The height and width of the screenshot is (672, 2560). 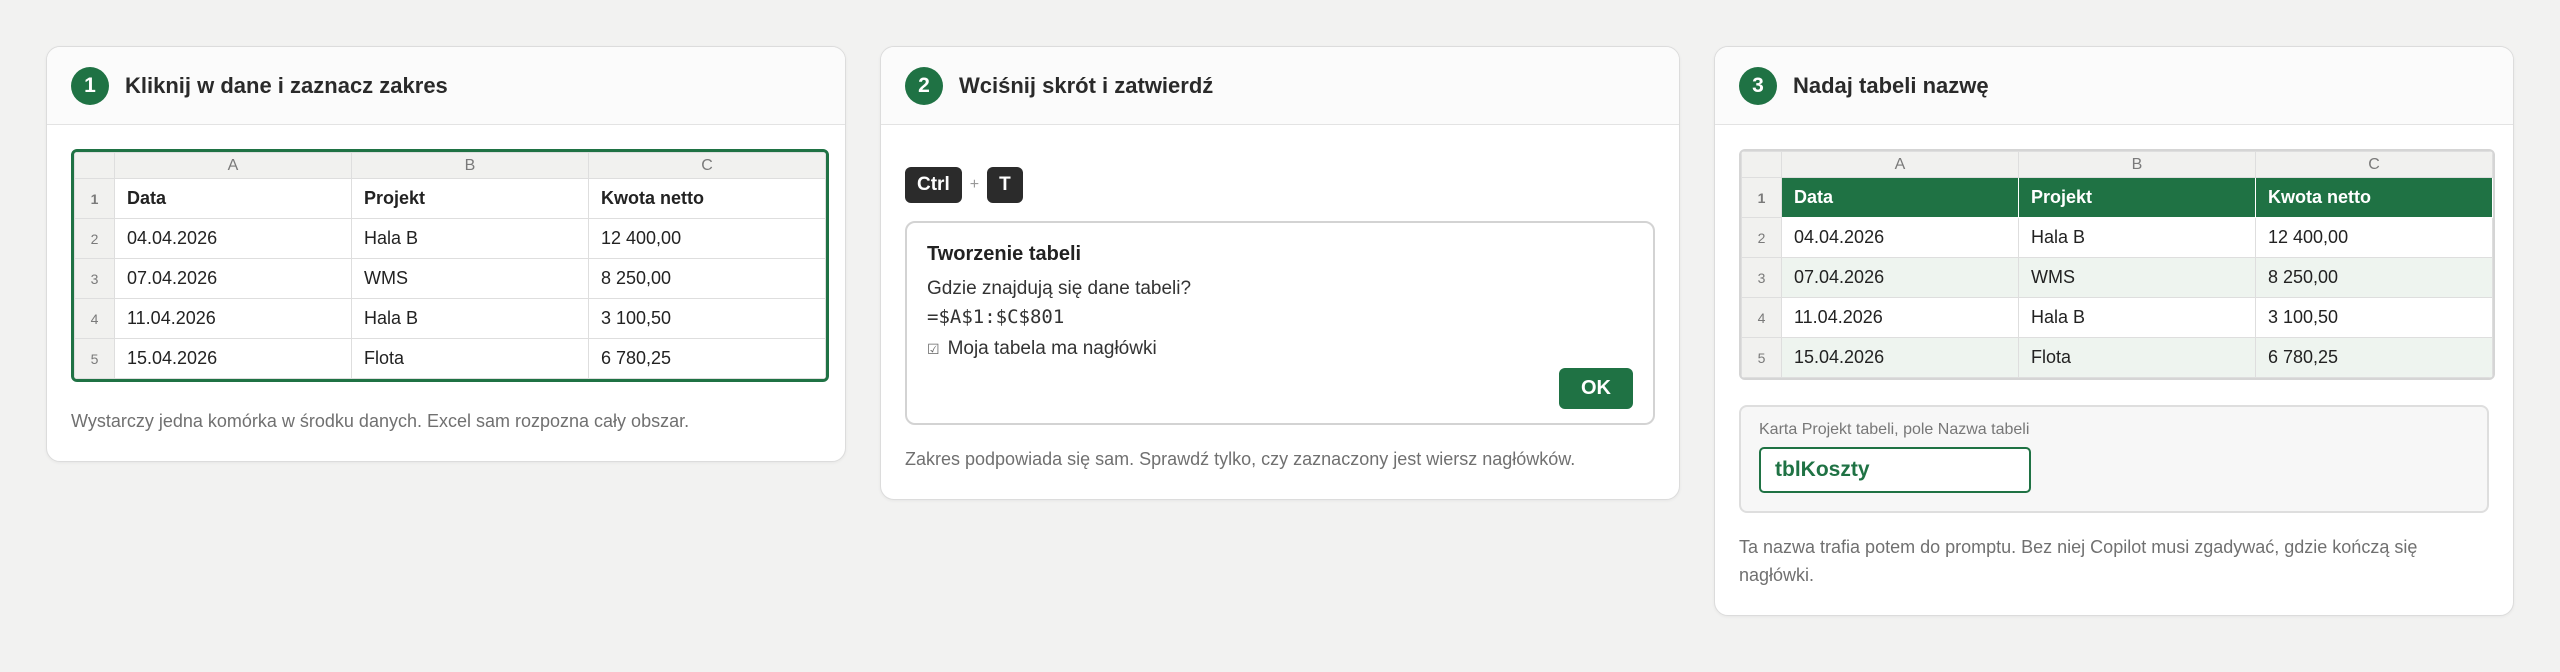 I want to click on step-header-3: 3 Nadaj tabeli nazwę, so click(x=2114, y=86).